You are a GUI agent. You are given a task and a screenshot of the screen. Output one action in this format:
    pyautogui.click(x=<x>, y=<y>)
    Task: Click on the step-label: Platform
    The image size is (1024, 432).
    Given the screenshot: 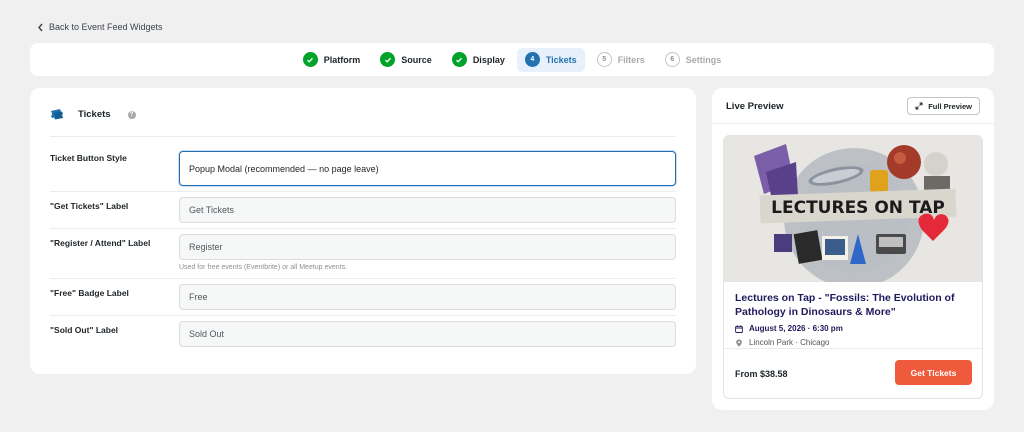 What is the action you would take?
    pyautogui.click(x=342, y=59)
    